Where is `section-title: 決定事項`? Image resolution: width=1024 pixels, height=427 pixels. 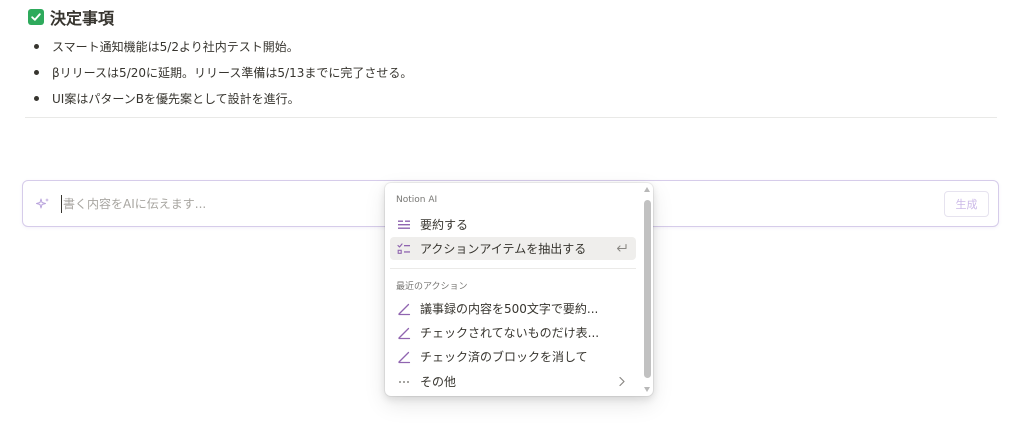
section-title: 決定事項 is located at coordinates (82, 18).